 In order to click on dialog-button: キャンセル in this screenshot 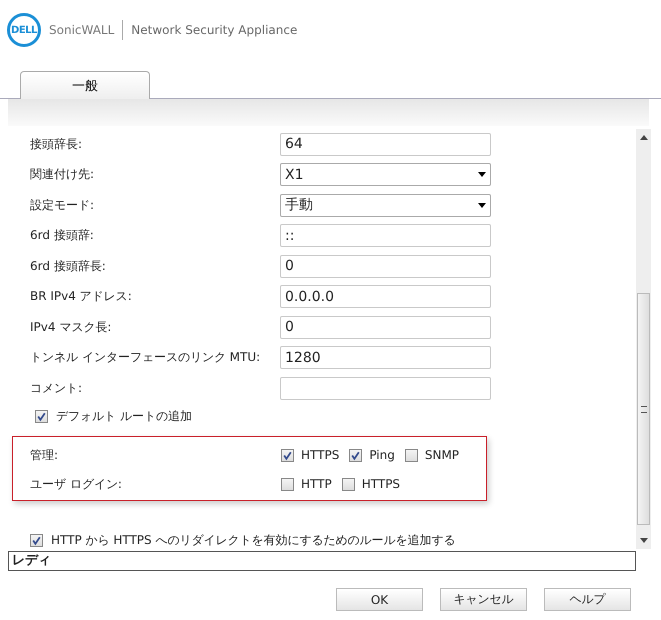, I will do `click(483, 599)`.